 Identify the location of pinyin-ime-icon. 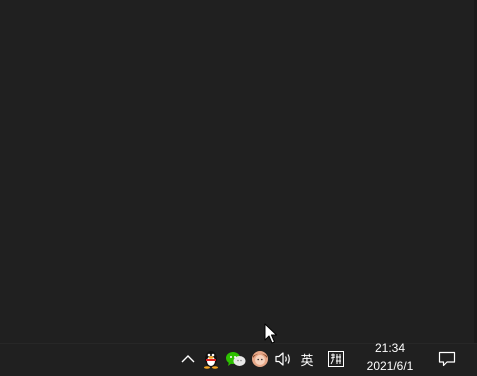
(336, 359).